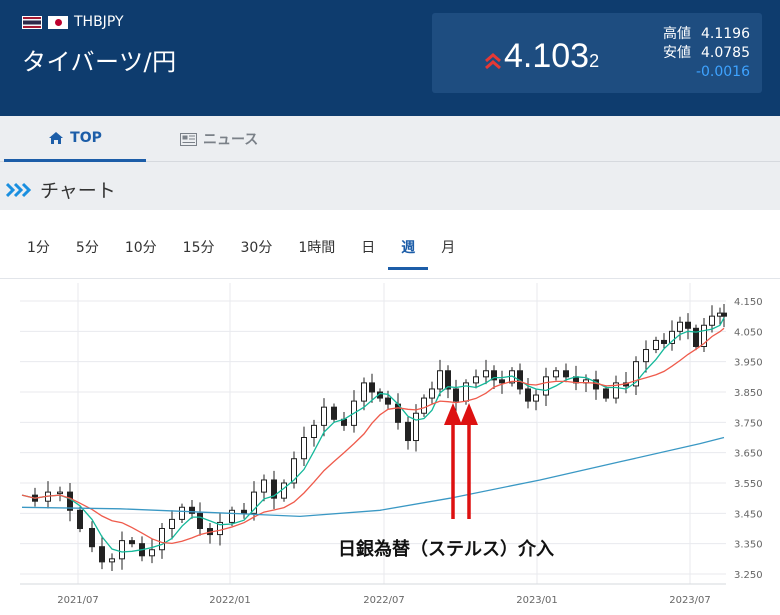 The width and height of the screenshot is (780, 615). What do you see at coordinates (748, 393) in the screenshot?
I see `y-tick-label: 3.850` at bounding box center [748, 393].